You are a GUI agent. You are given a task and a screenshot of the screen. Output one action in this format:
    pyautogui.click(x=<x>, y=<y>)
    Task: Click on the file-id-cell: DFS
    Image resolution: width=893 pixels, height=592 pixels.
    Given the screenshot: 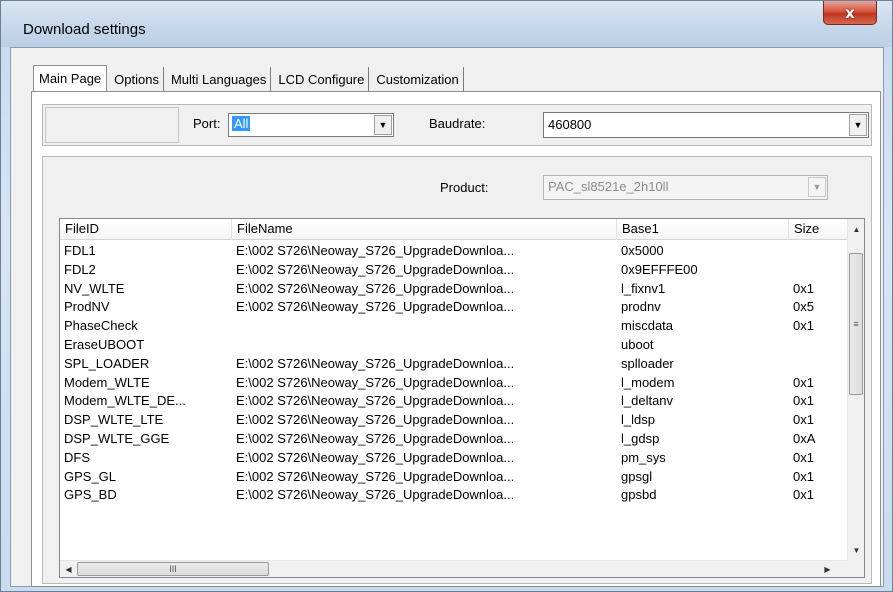 What is the action you would take?
    pyautogui.click(x=77, y=457)
    